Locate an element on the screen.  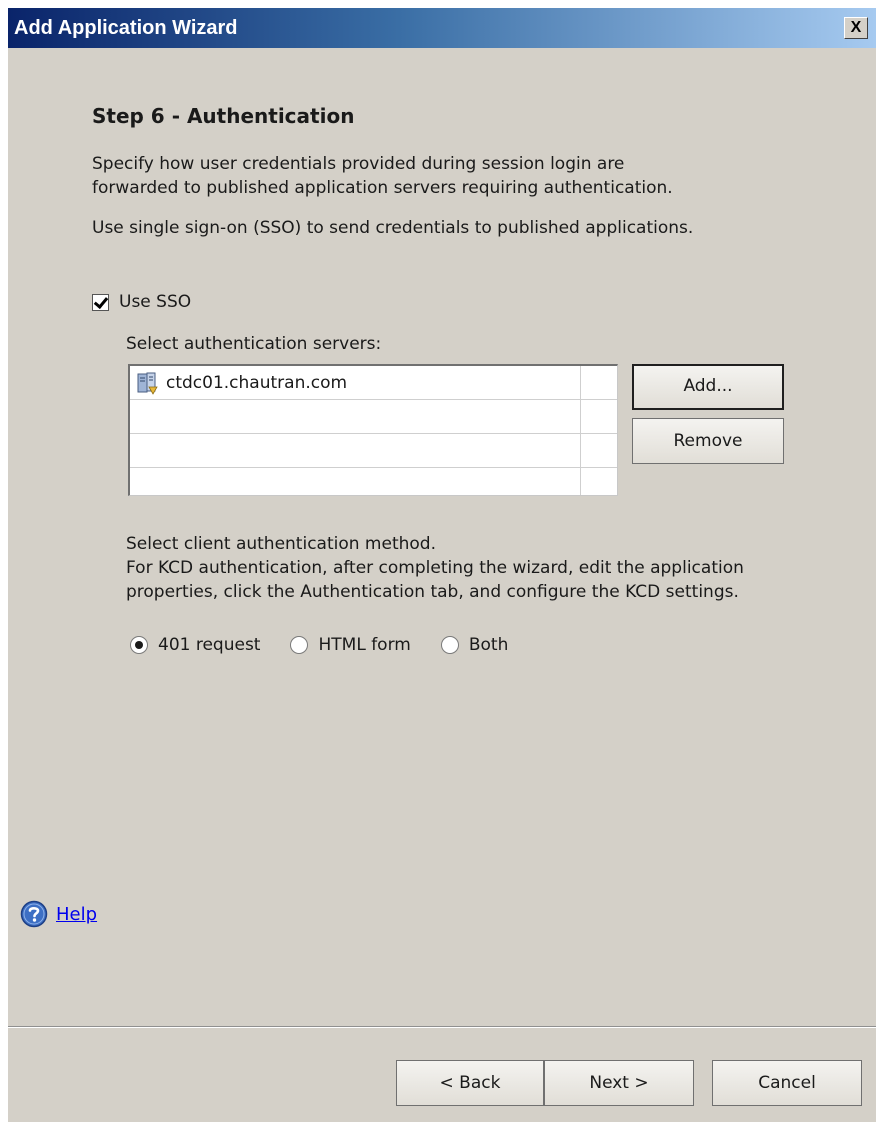
radio-401-request: 401 request is located at coordinates (195, 645).